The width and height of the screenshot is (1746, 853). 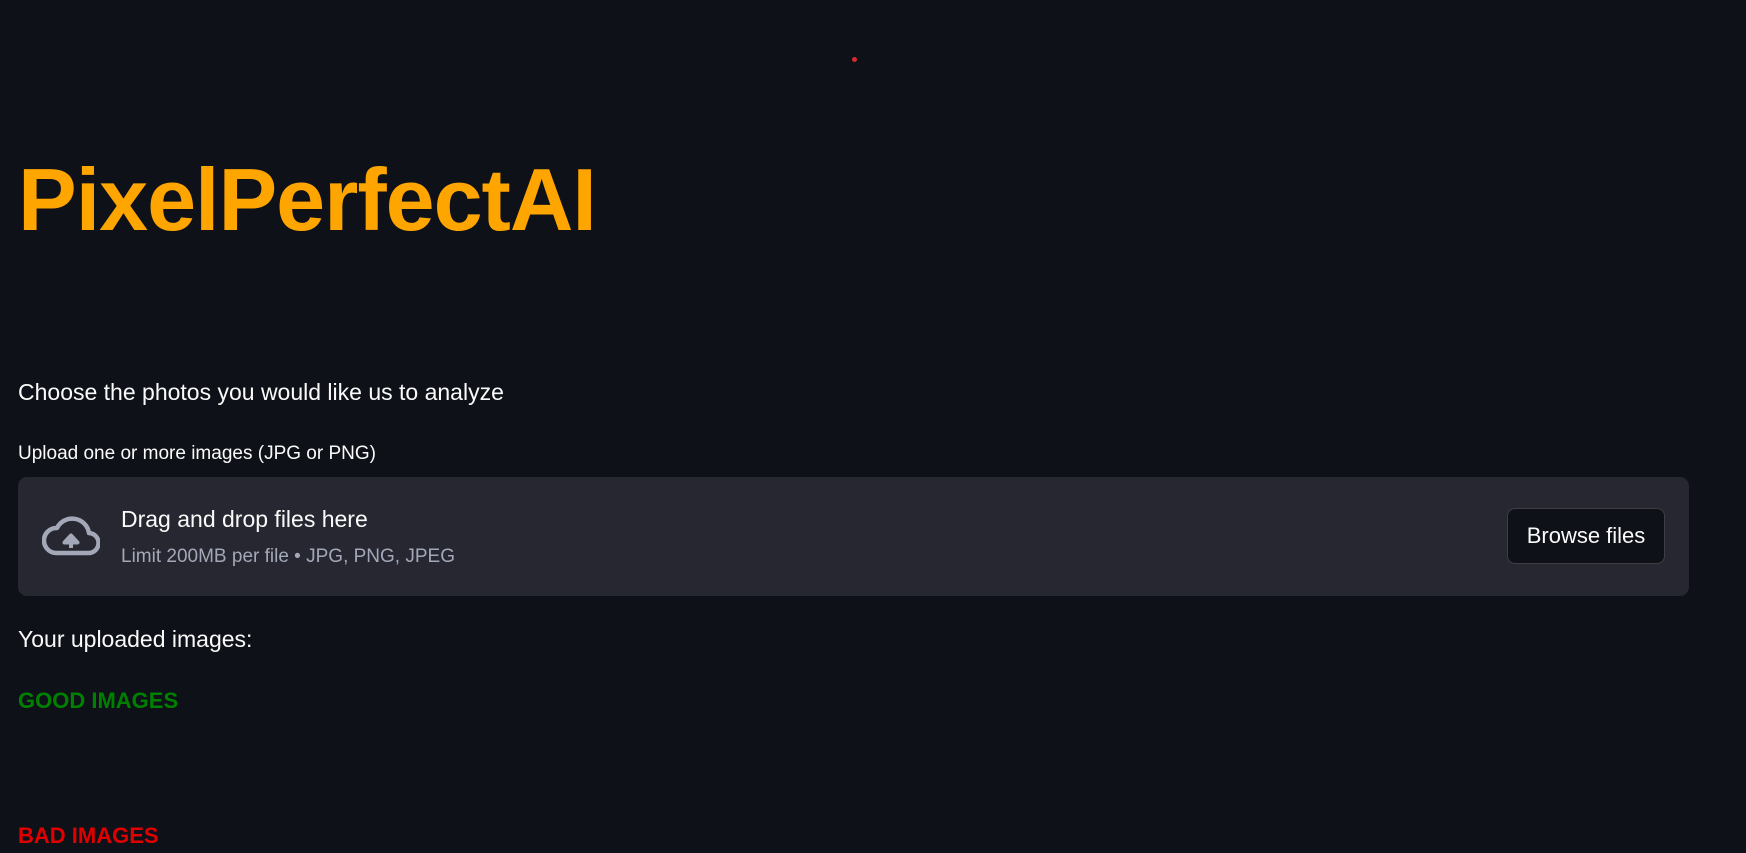 What do you see at coordinates (854, 59) in the screenshot?
I see `recording-dot-icon` at bounding box center [854, 59].